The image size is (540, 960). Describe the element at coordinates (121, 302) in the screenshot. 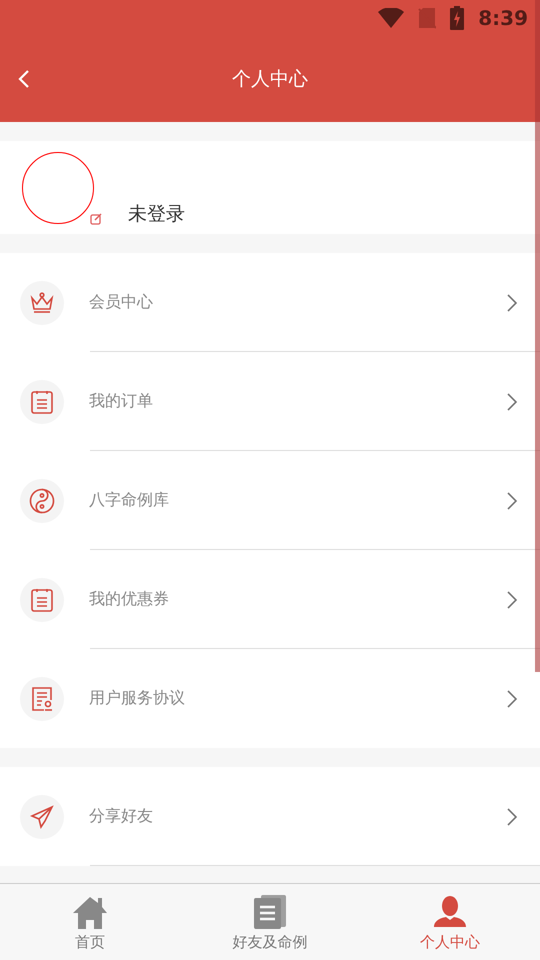

I see `menu-label: 会员中心` at that location.